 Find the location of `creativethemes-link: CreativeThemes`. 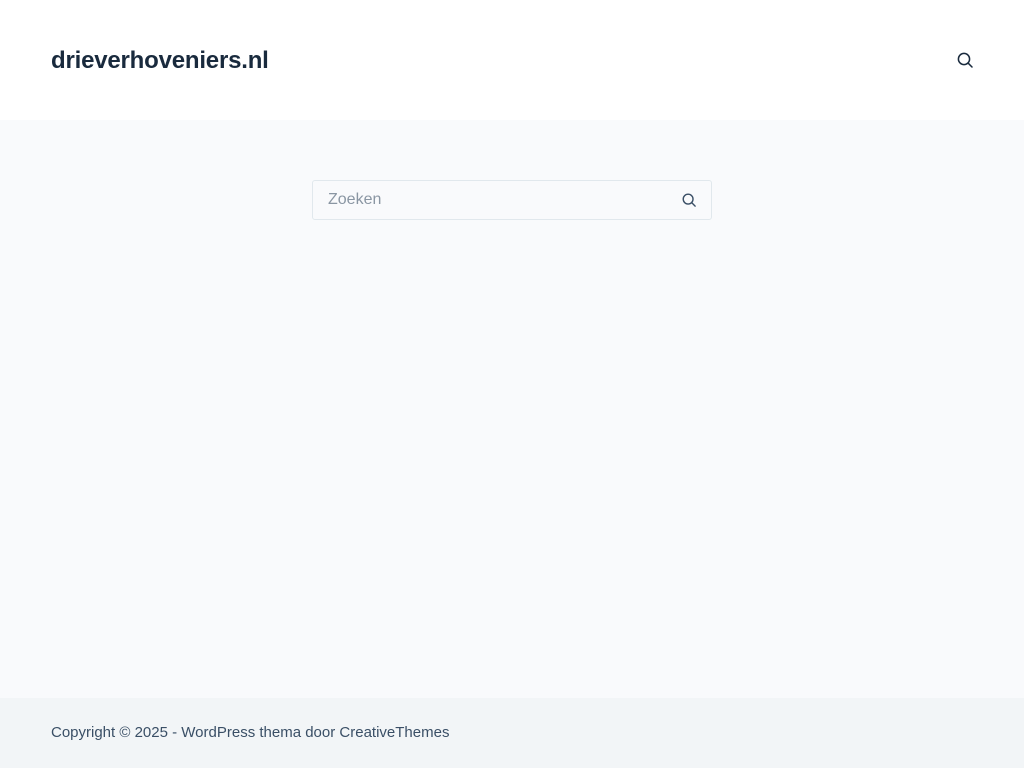

creativethemes-link: CreativeThemes is located at coordinates (394, 732).